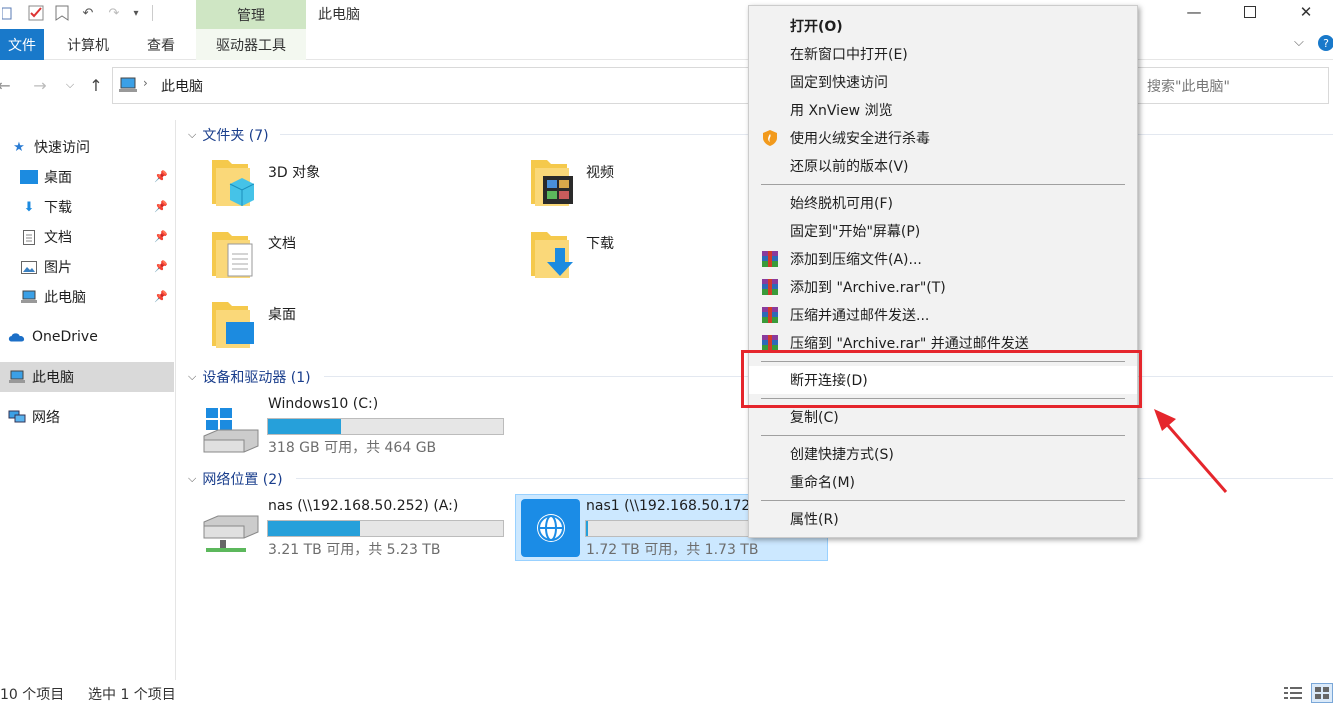 This screenshot has width=1333, height=709. What do you see at coordinates (132, 695) in the screenshot?
I see `selected-count: 选中 1 个项目` at bounding box center [132, 695].